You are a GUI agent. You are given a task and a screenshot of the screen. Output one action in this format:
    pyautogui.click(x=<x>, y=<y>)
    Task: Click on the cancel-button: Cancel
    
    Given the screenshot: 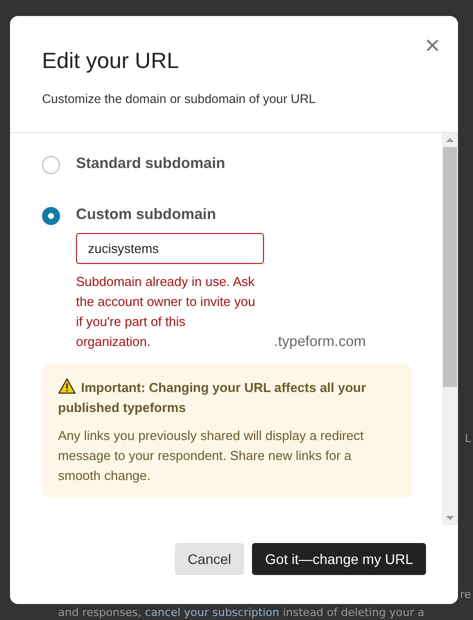 What is the action you would take?
    pyautogui.click(x=209, y=559)
    